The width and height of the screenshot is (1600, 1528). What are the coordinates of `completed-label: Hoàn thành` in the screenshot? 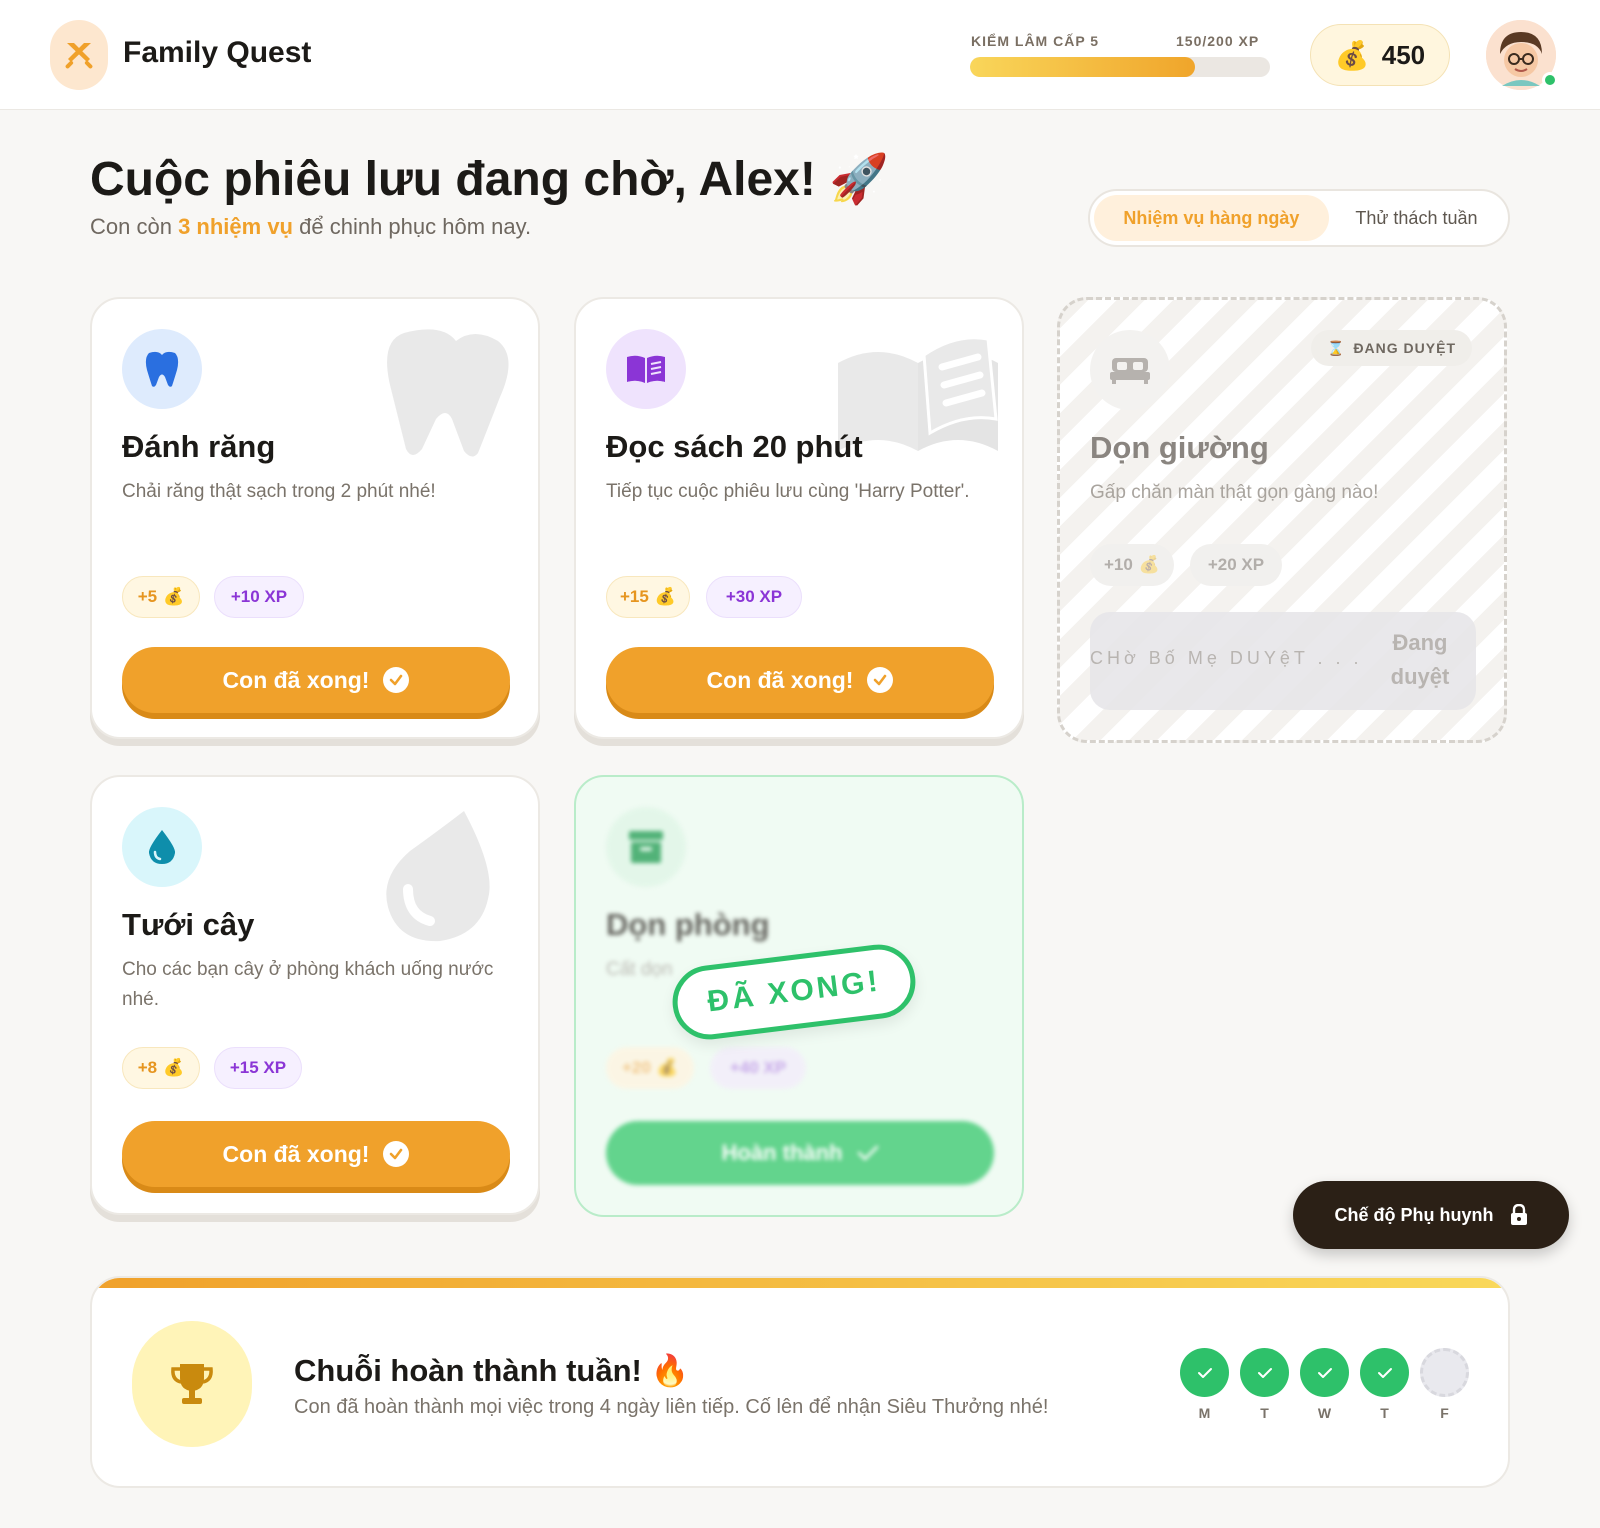 It's located at (782, 1152).